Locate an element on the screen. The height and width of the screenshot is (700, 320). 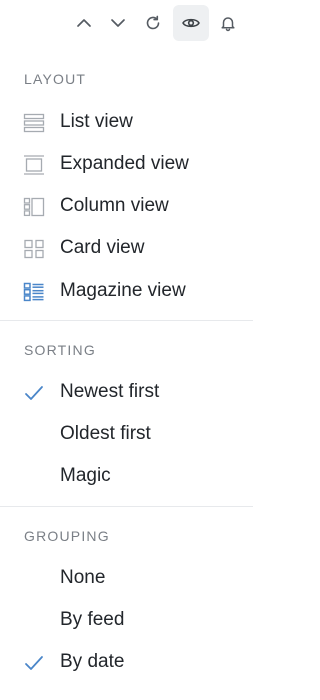
grouping-item-label: By feed is located at coordinates (92, 619).